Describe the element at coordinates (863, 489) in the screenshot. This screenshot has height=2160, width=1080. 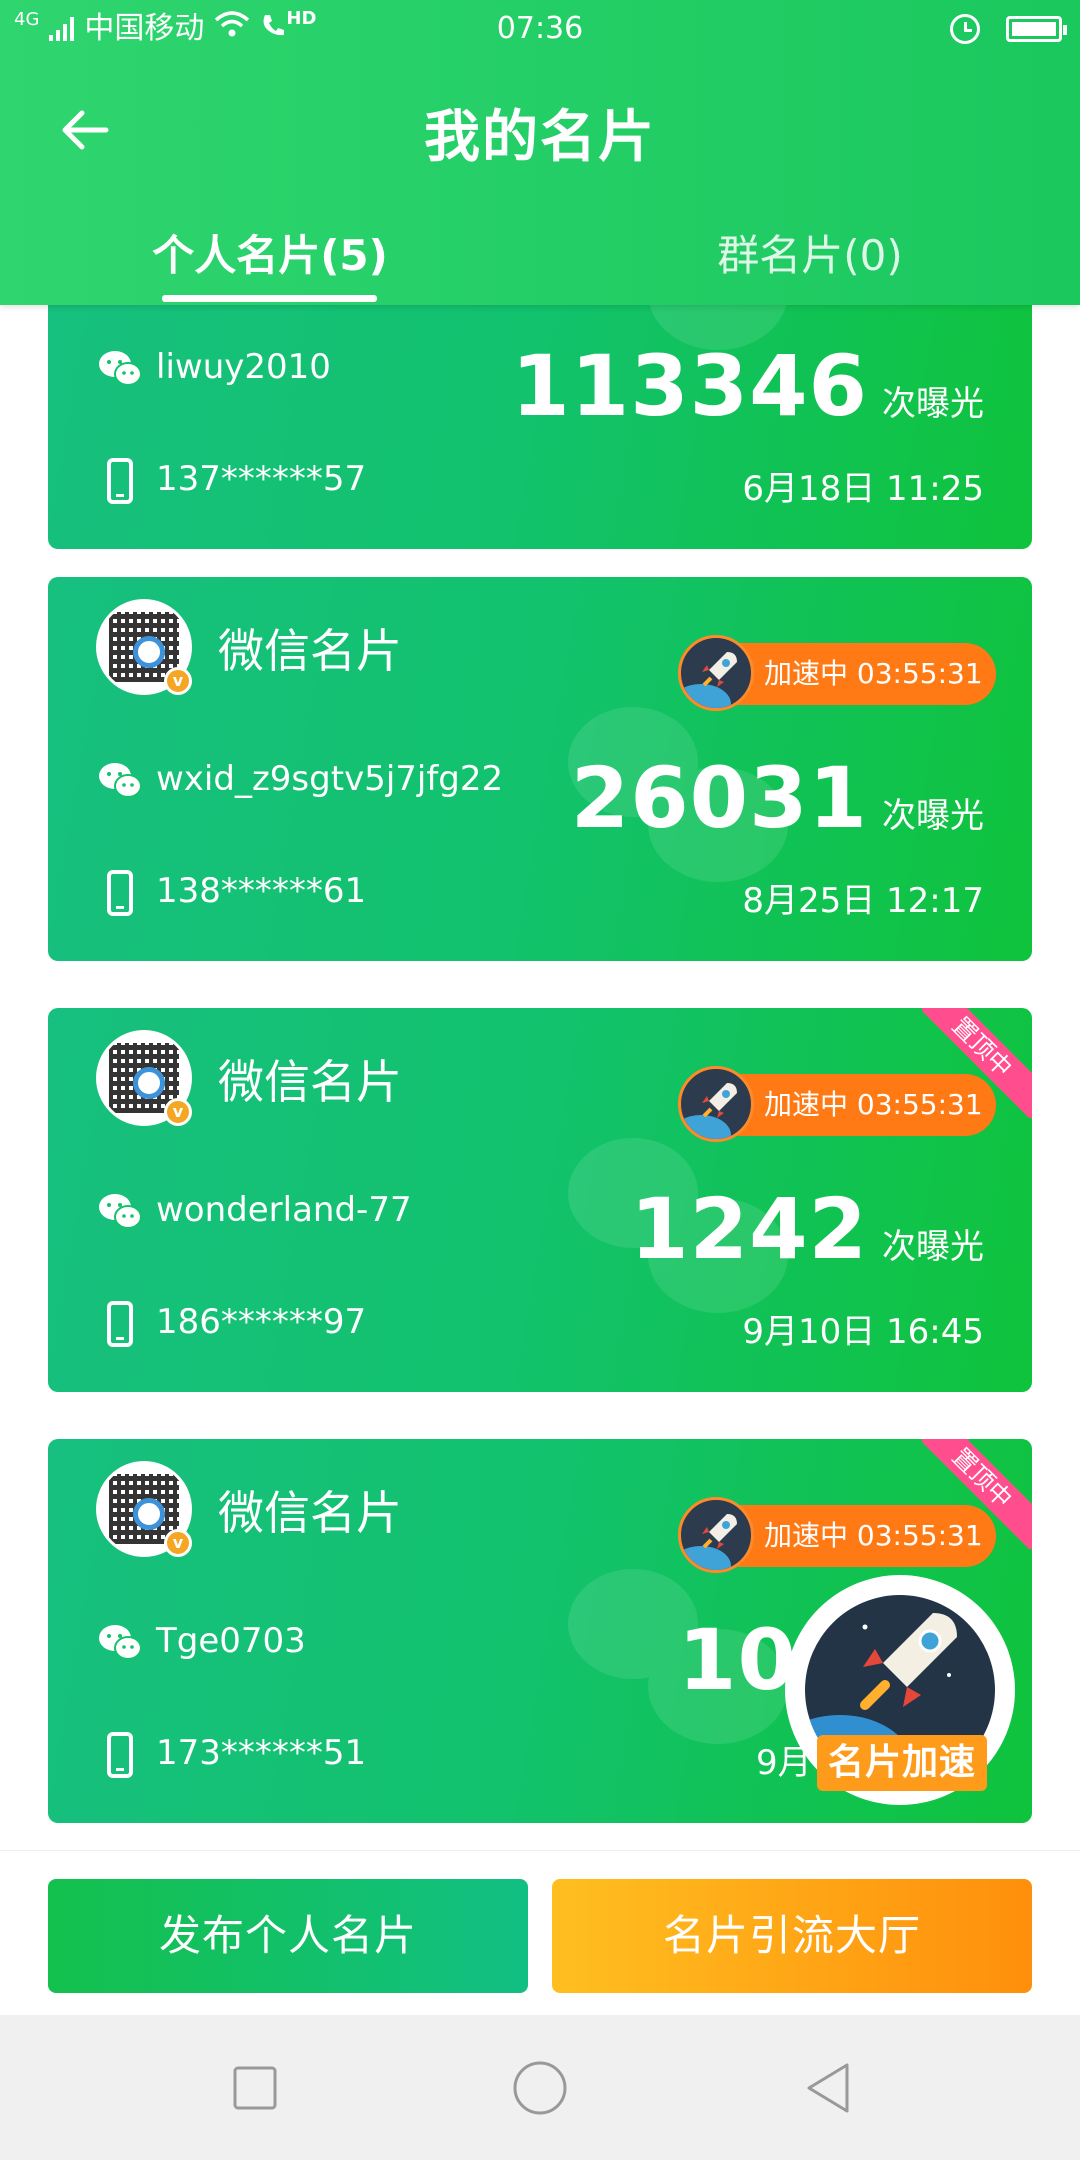
I see `card-date: 6月18日 11:25` at that location.